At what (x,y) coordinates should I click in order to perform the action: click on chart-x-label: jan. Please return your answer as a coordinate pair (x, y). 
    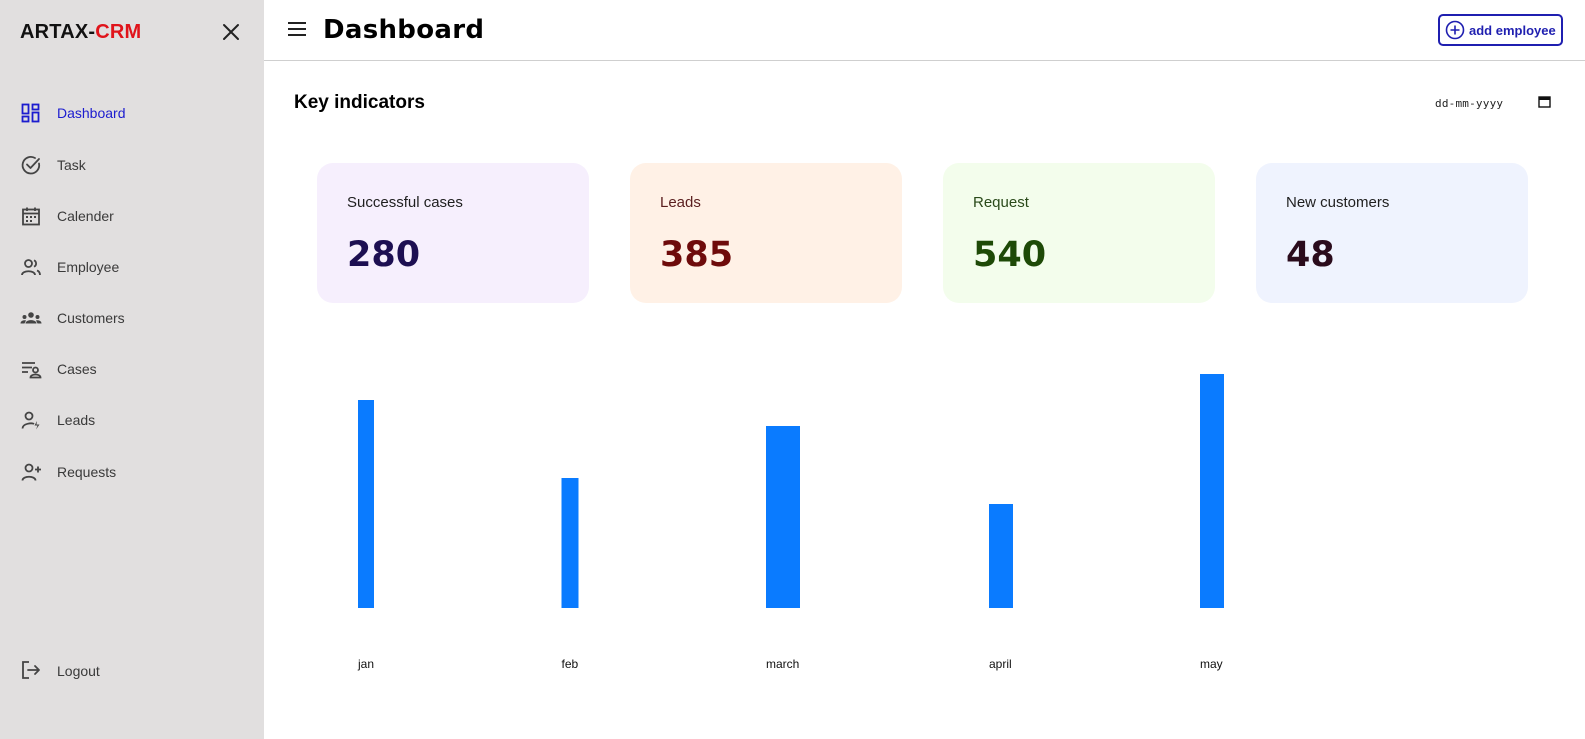
    Looking at the image, I should click on (365, 664).